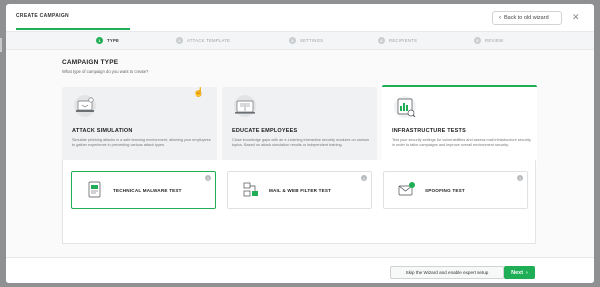 The width and height of the screenshot is (600, 287). I want to click on malware-document-icon, so click(94, 189).